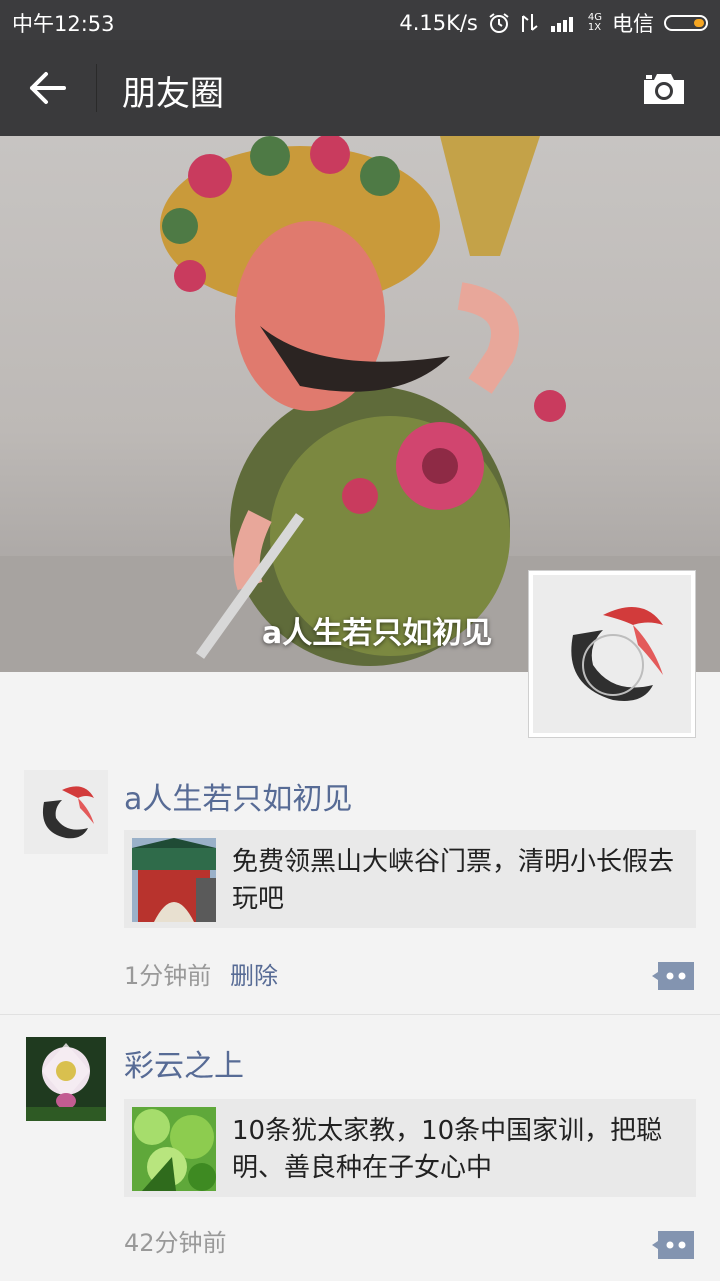 Image resolution: width=720 pixels, height=1281 pixels. Describe the element at coordinates (175, 1243) in the screenshot. I see `post-timestamp: 42分钟前` at that location.